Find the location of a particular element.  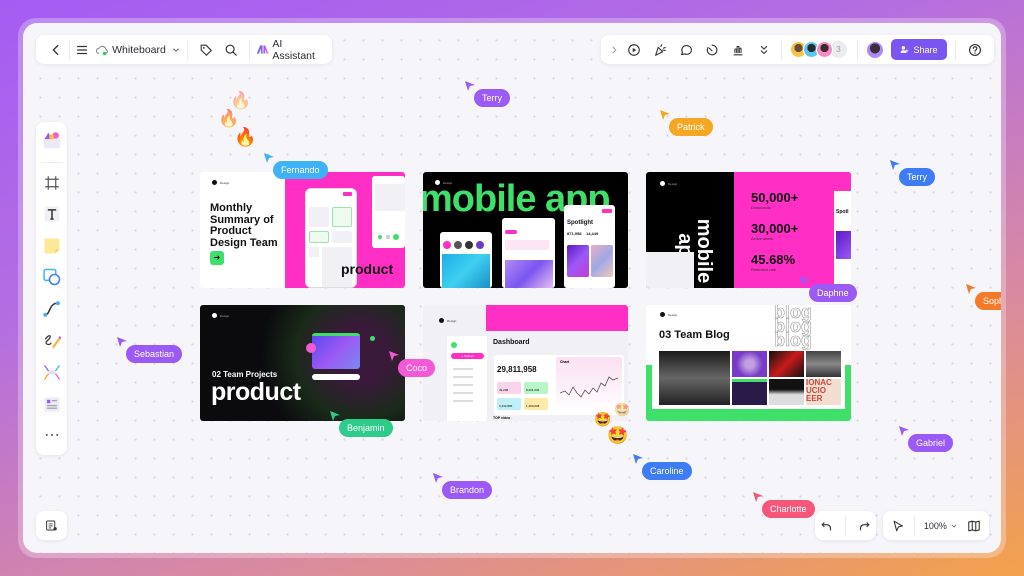

collaborator-avatars: 3 is located at coordinates (818, 49).